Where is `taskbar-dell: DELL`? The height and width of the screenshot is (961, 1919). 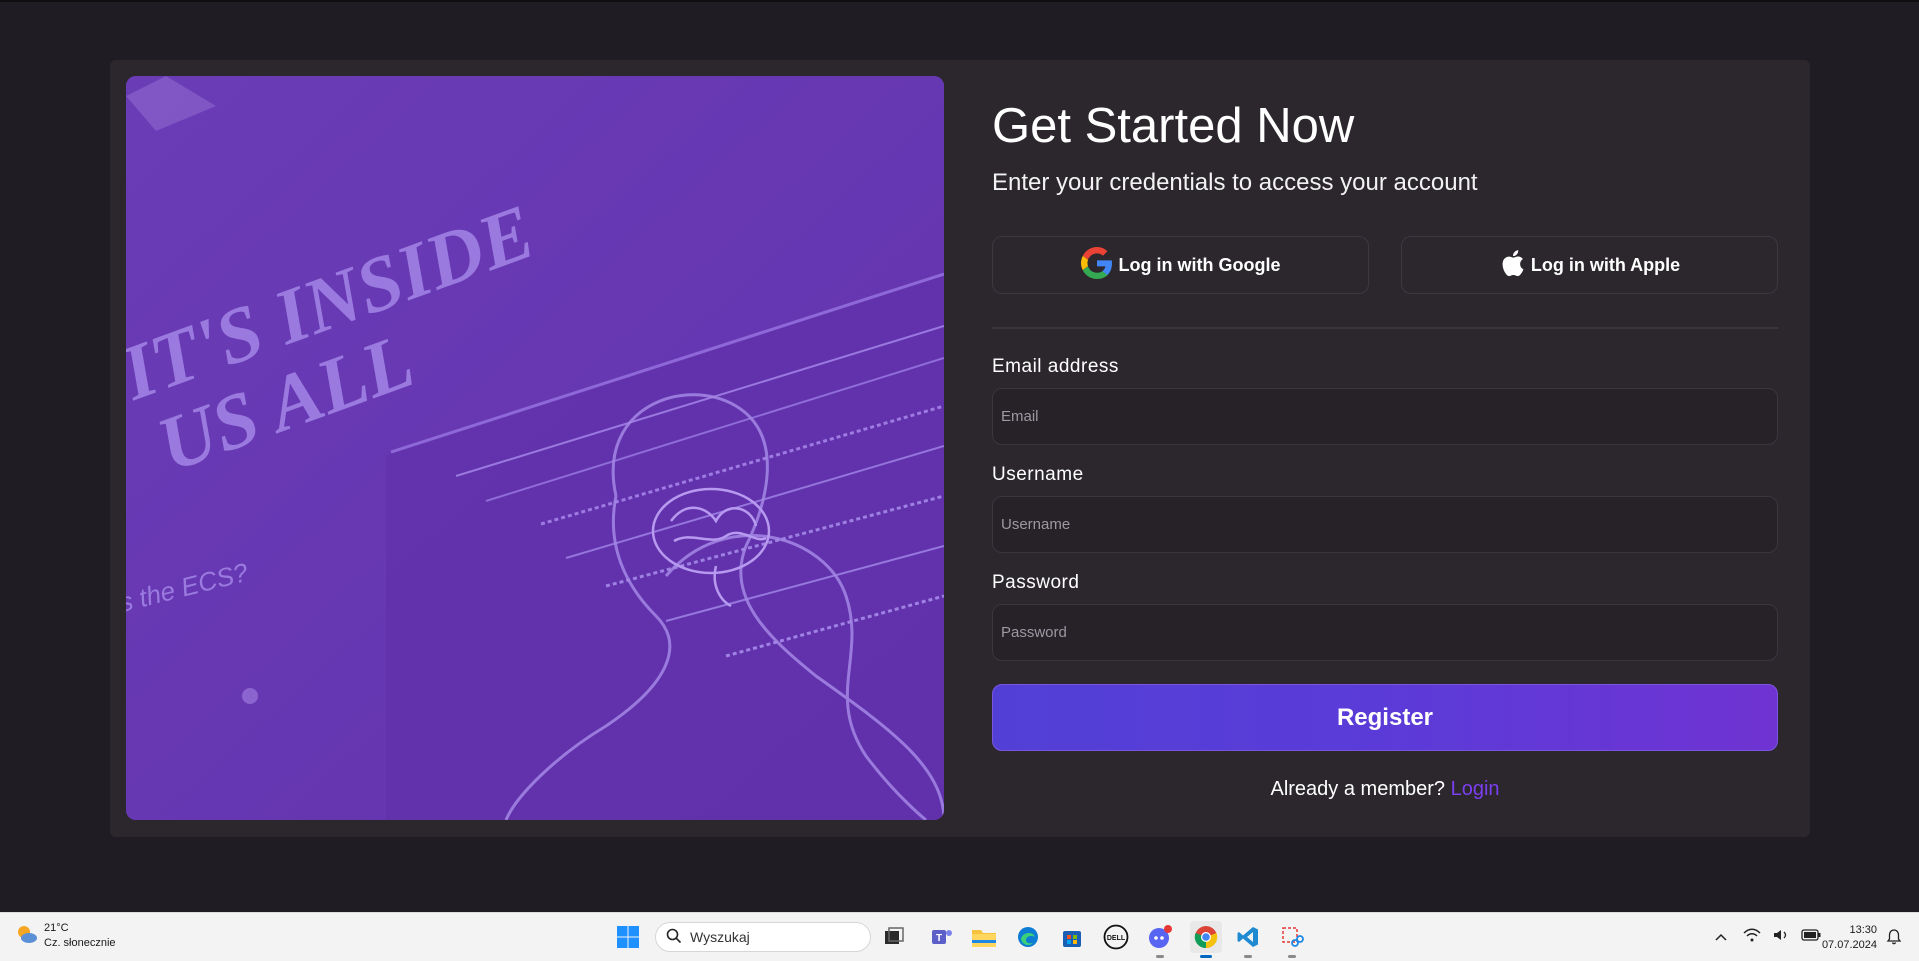
taskbar-dell: DELL is located at coordinates (1116, 937).